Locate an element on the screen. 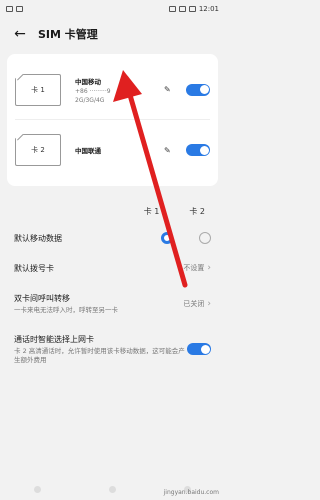 This screenshot has height=500, width=320. sim-card-icon: 卡 1 is located at coordinates (38, 89).